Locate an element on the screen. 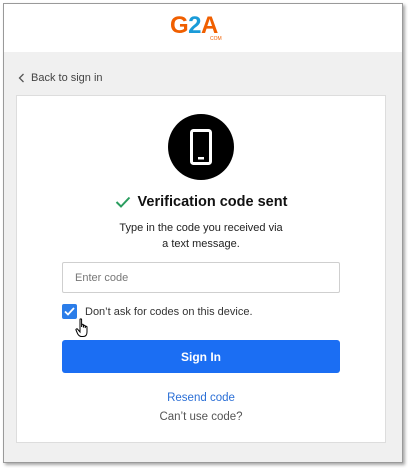  status-row: Verification code sent is located at coordinates (201, 202).